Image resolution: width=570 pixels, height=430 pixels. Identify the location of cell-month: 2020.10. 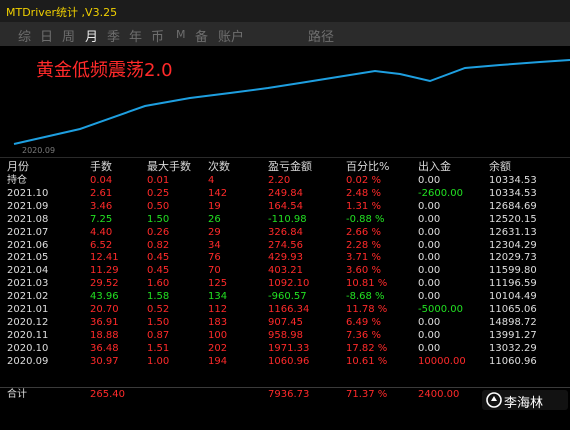
(28, 348).